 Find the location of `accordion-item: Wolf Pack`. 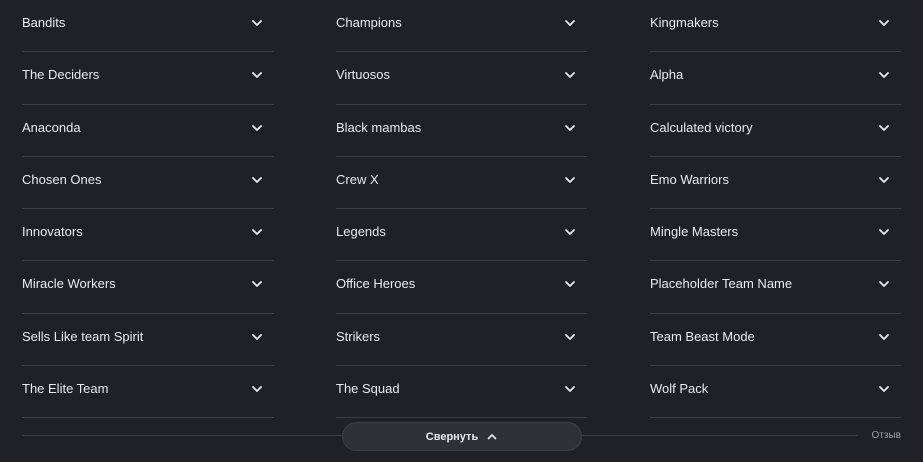

accordion-item: Wolf Pack is located at coordinates (775, 392).